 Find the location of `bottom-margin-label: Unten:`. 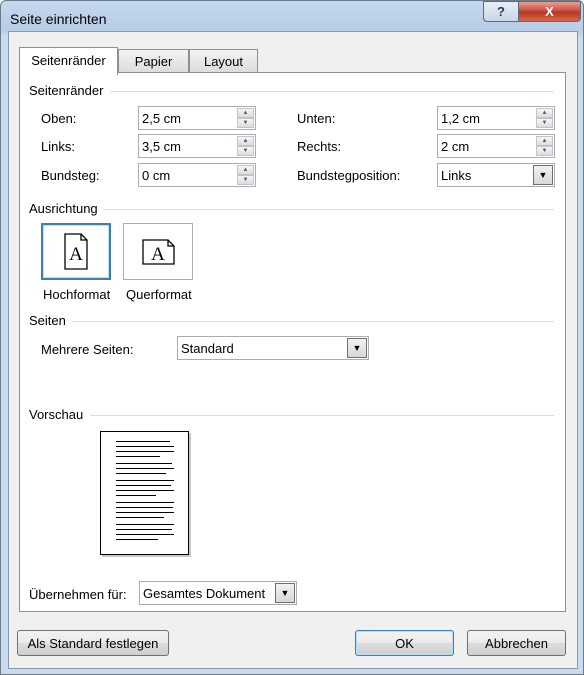

bottom-margin-label: Unten: is located at coordinates (316, 118).